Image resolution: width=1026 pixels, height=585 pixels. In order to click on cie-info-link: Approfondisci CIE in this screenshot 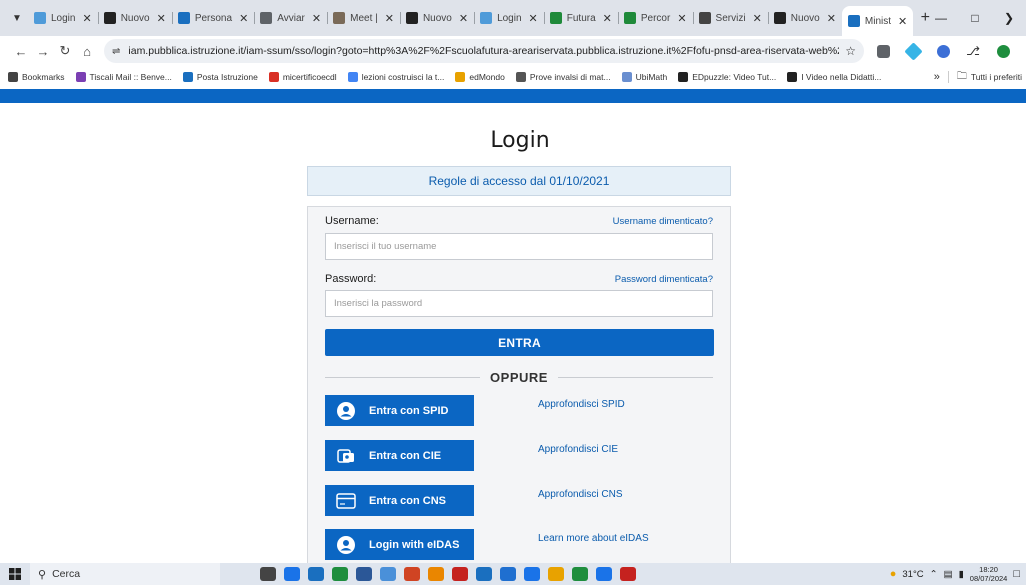, I will do `click(578, 449)`.